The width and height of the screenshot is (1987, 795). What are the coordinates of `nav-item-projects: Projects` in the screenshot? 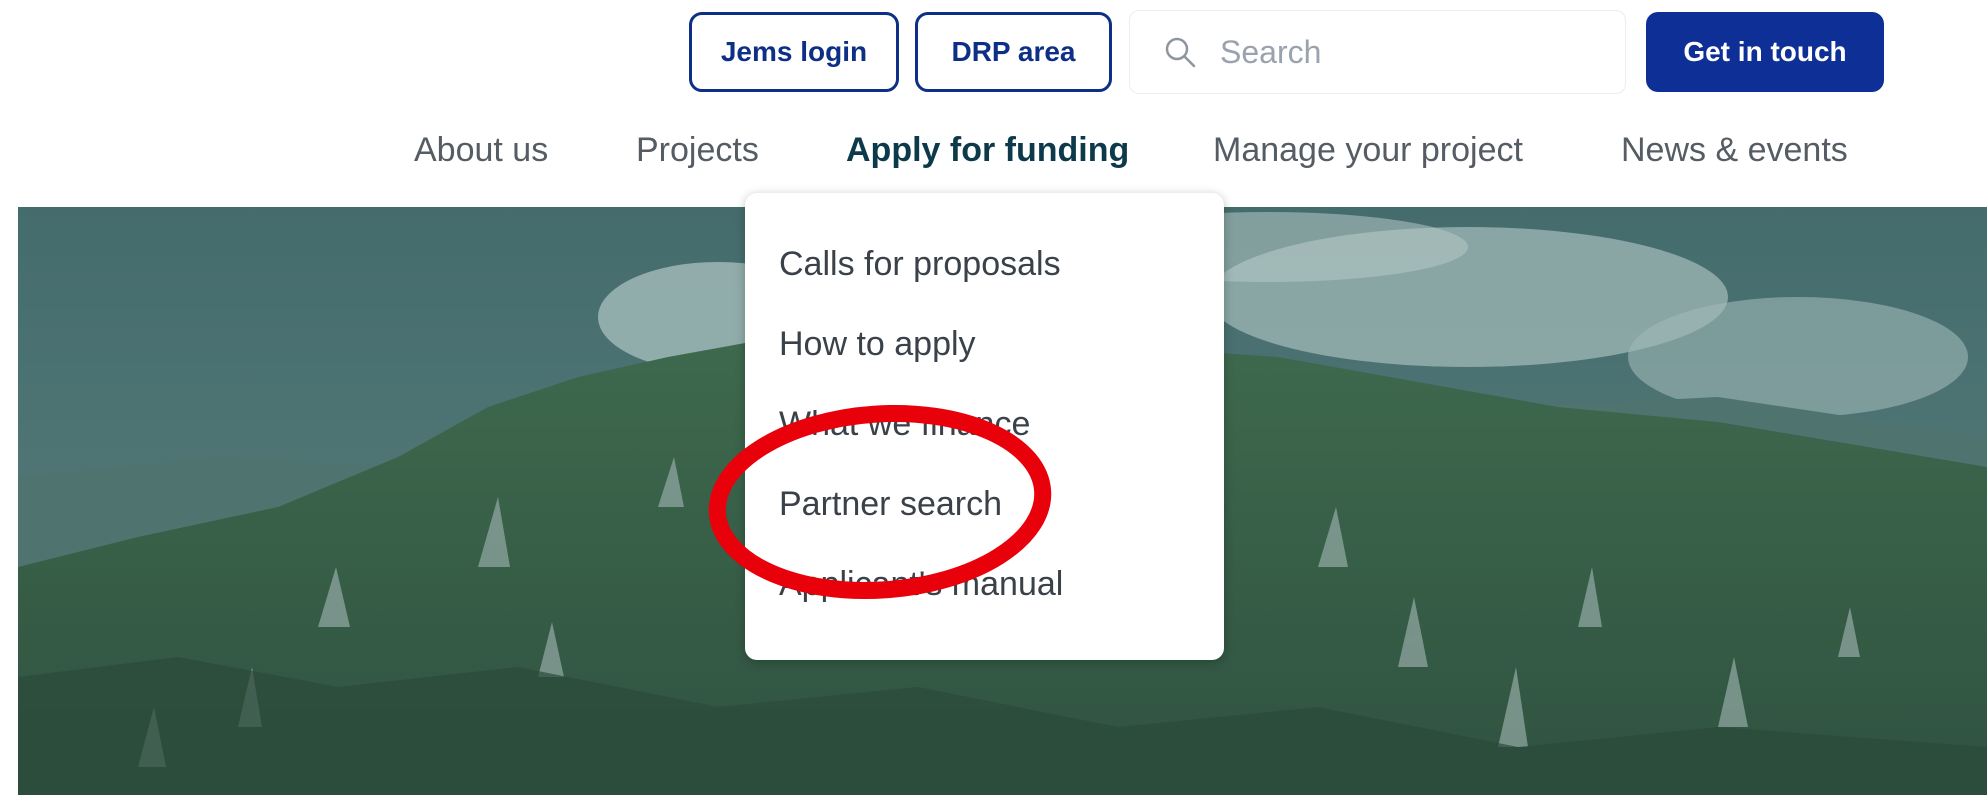 It's located at (697, 150).